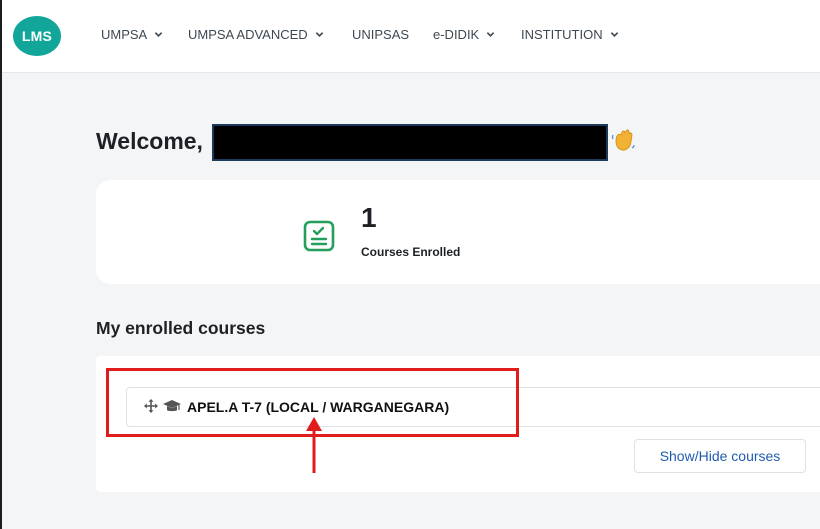  I want to click on show-hide-courses-button: Show/Hide courses, so click(720, 456).